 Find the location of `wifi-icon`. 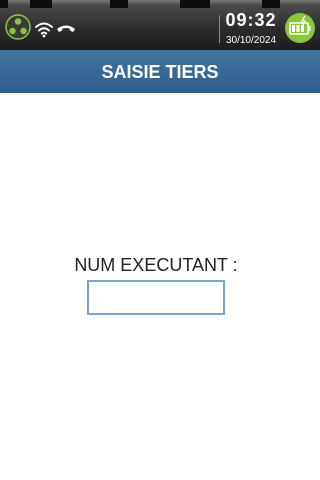

wifi-icon is located at coordinates (44, 30).